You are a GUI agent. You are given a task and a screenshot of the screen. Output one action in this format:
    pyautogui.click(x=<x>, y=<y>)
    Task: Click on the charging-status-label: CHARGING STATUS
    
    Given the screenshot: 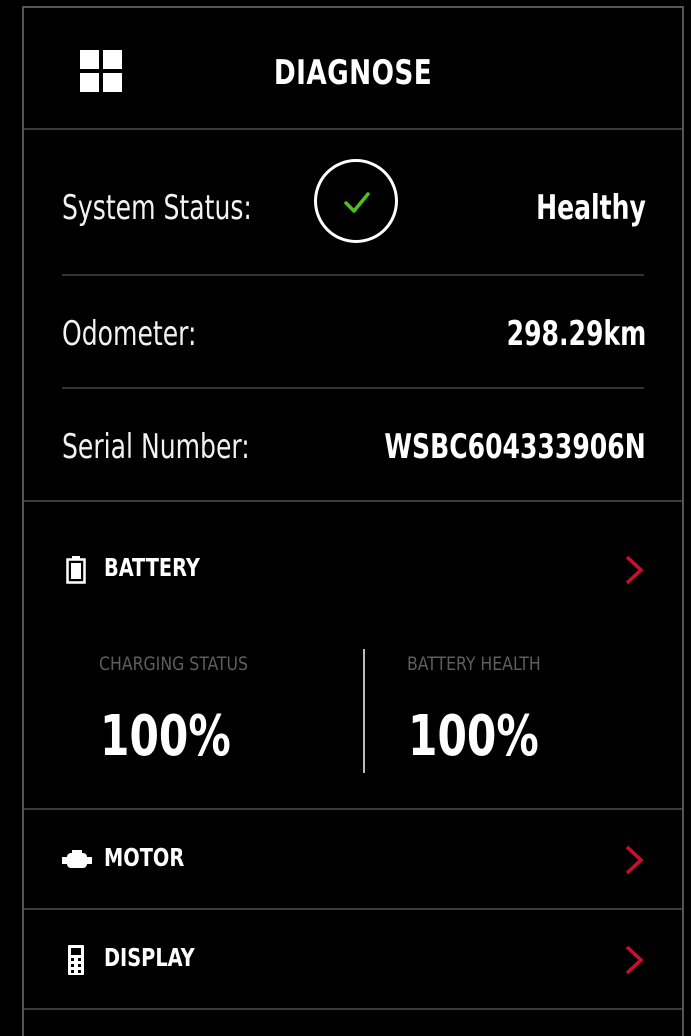 What is the action you would take?
    pyautogui.click(x=173, y=664)
    